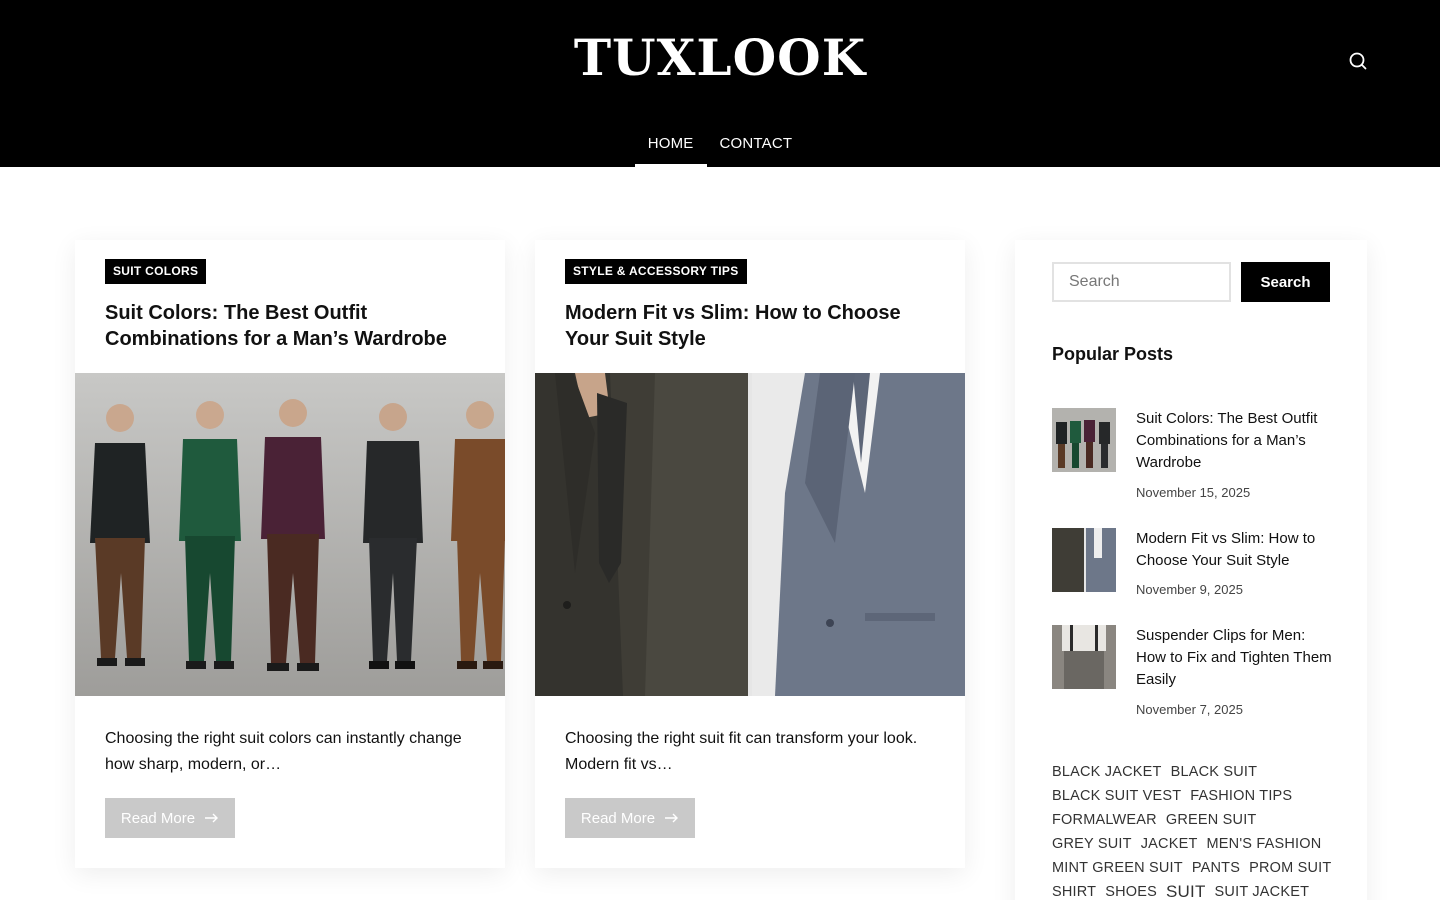 This screenshot has width=1440, height=900. I want to click on category-badge: SUIT COLORS, so click(156, 271).